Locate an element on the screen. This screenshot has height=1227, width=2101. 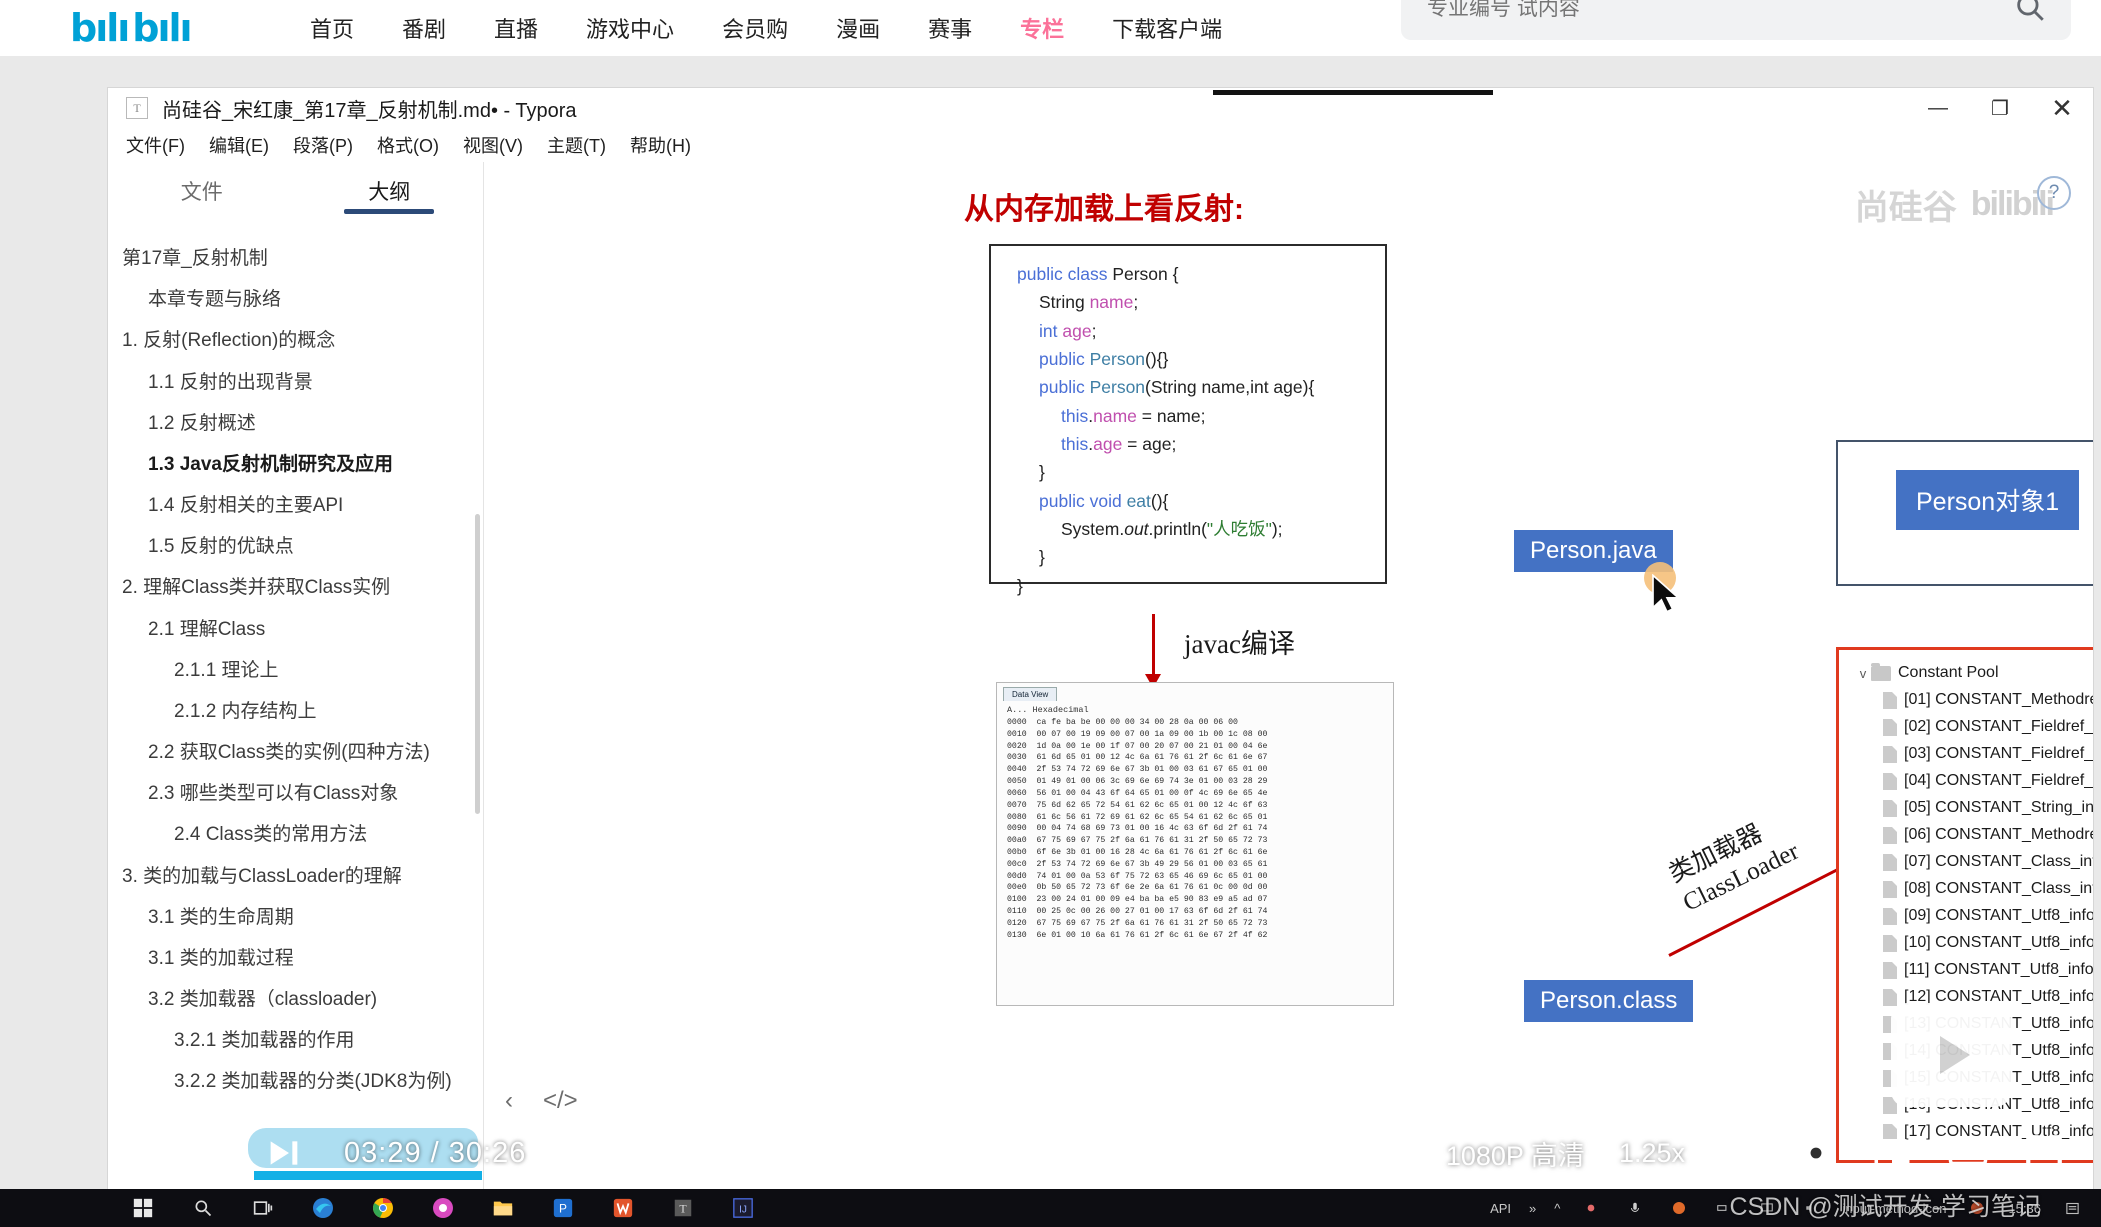
bilibili-floating-play-badge is located at coordinates (1951, 1055).